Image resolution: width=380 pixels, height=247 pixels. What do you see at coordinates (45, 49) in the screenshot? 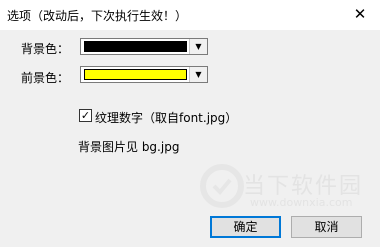
I see `background-color-label: 背景色：` at bounding box center [45, 49].